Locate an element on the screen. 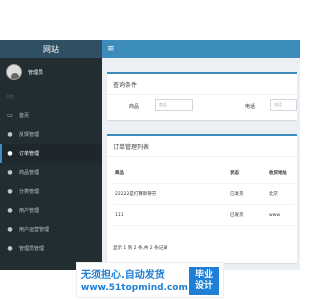 The image size is (320, 300). cell-address: www is located at coordinates (281, 215).